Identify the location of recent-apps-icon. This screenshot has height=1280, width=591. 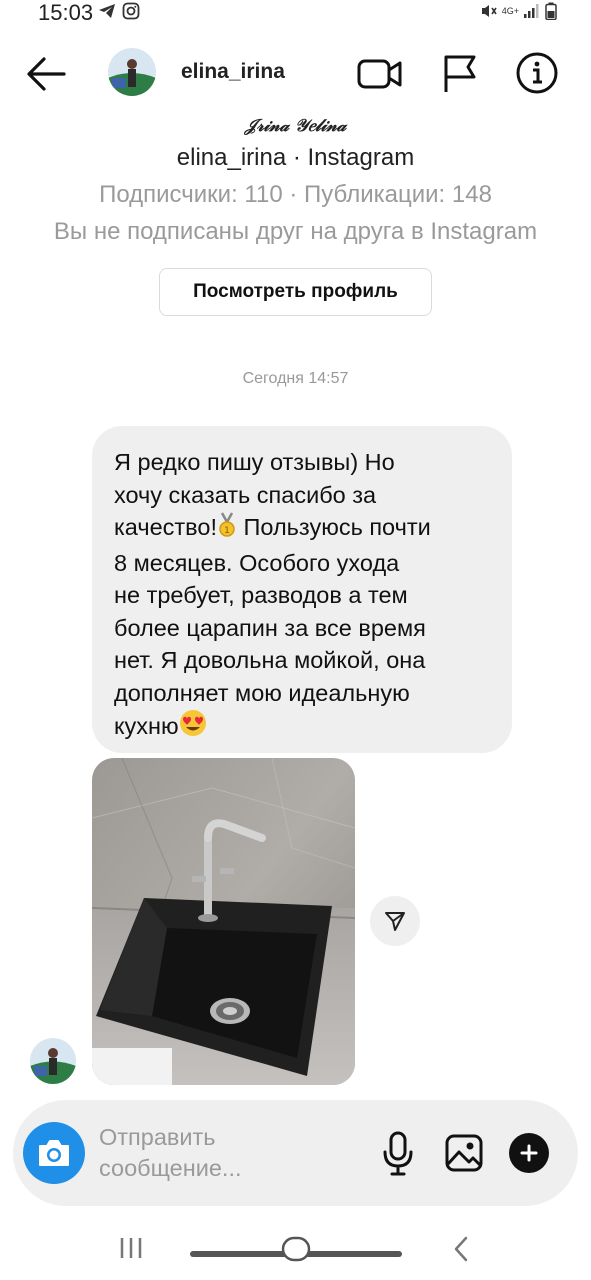
(131, 1248).